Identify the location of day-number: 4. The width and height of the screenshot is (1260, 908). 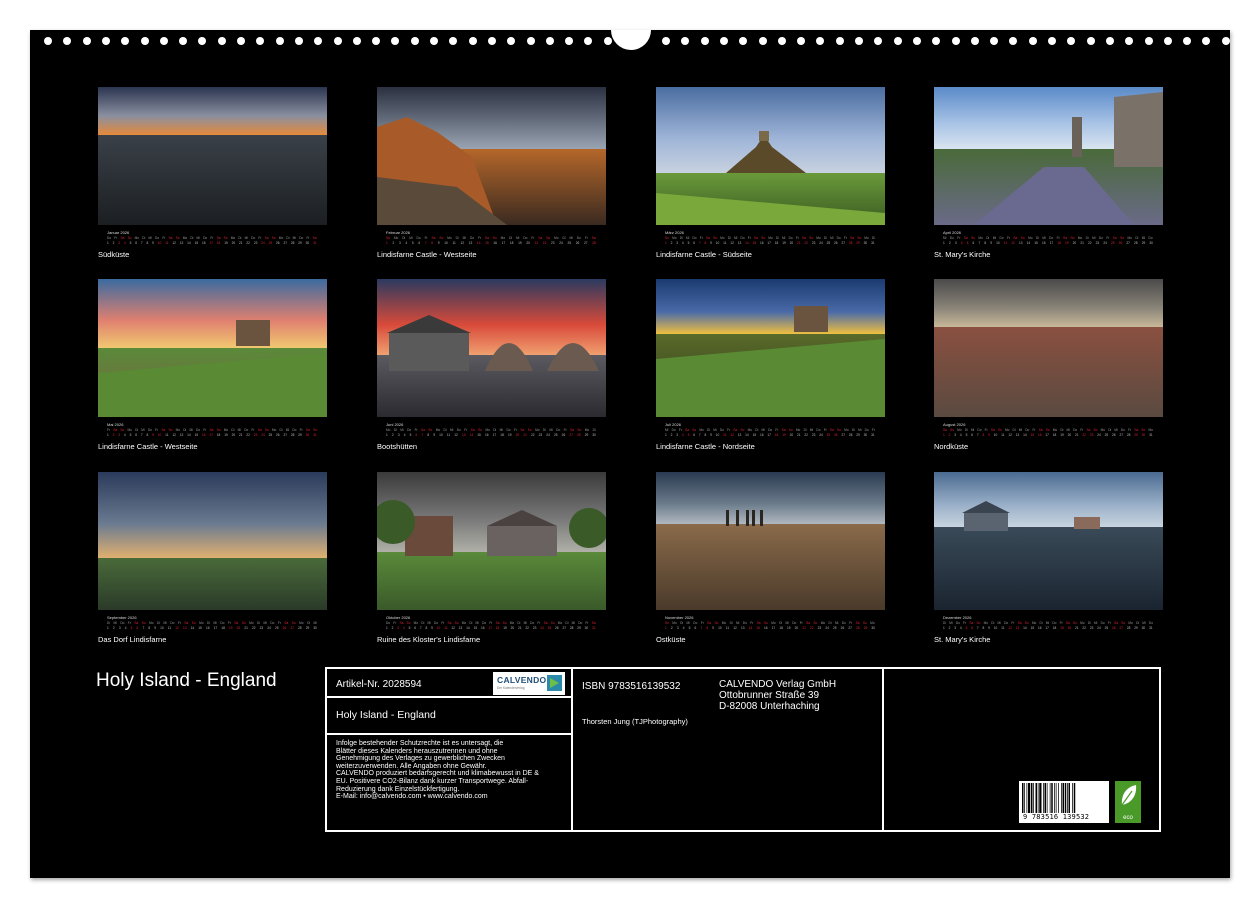
(682, 243).